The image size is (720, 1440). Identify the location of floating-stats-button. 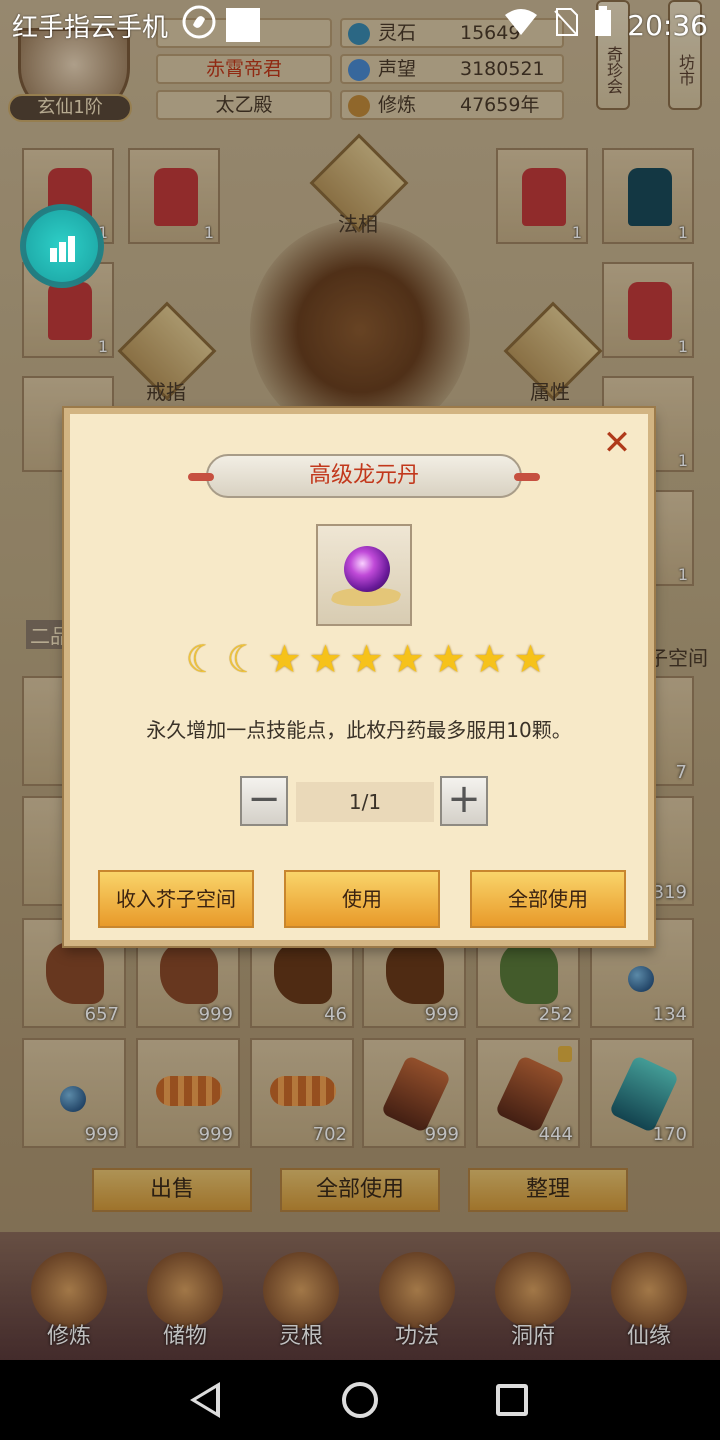
(62, 246).